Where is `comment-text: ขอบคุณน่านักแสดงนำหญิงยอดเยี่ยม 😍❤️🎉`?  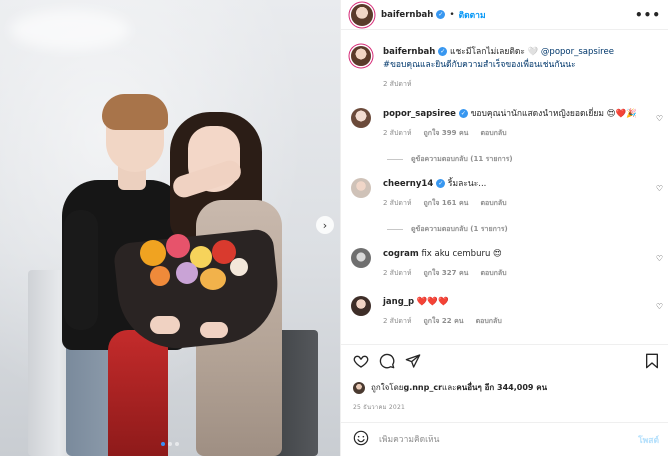
comment-text: ขอบคุณน่านักแสดงนำหญิงยอดเยี่ยม 😍❤️🎉 is located at coordinates (552, 114).